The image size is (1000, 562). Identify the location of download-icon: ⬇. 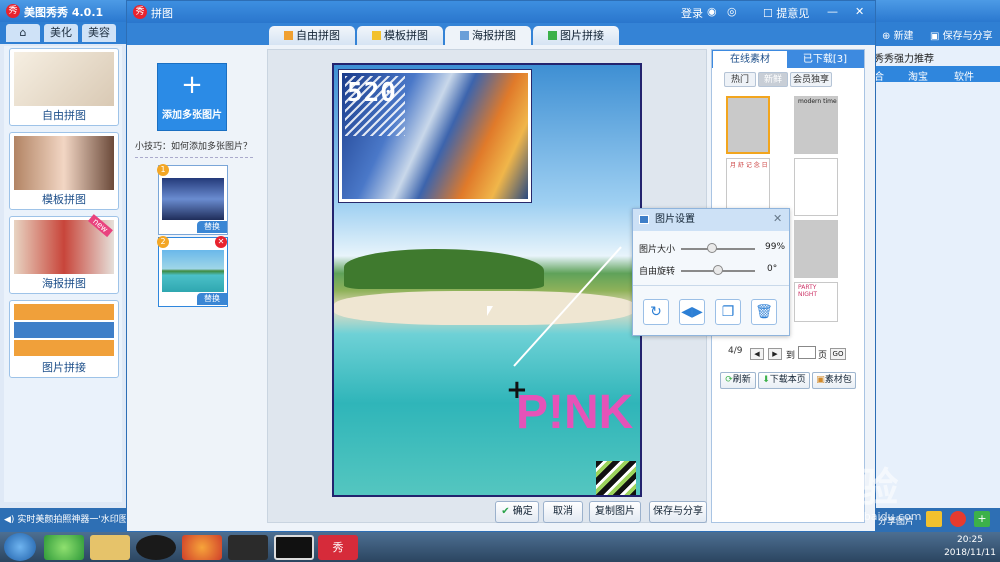
(766, 380).